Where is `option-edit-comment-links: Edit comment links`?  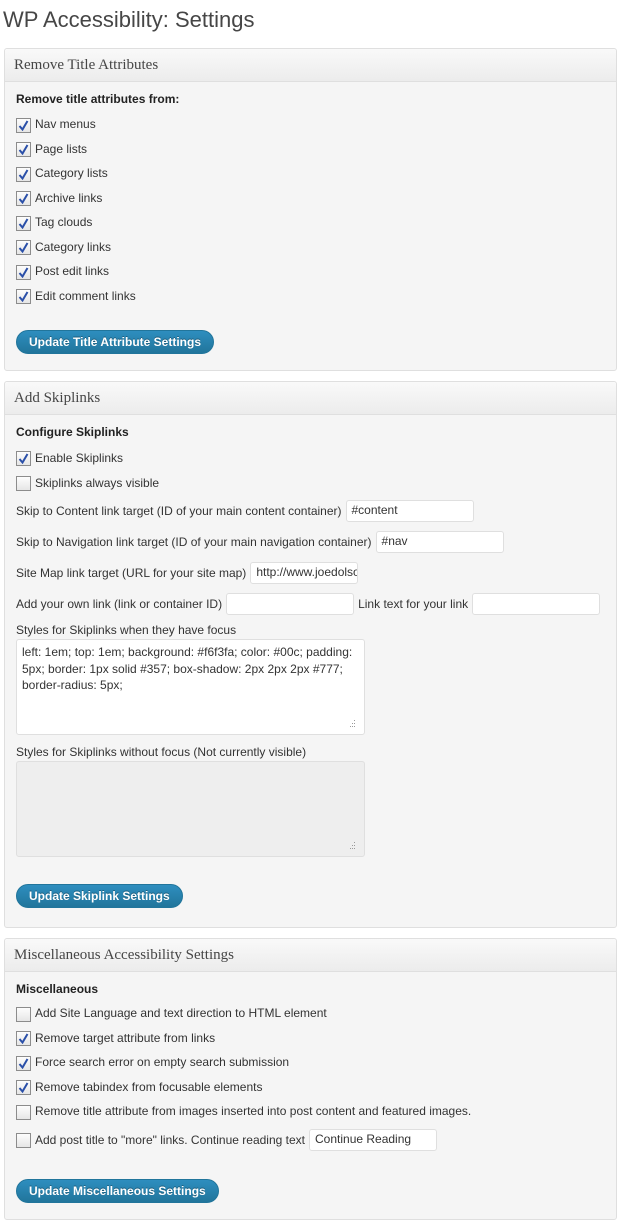 option-edit-comment-links: Edit comment links is located at coordinates (310, 296).